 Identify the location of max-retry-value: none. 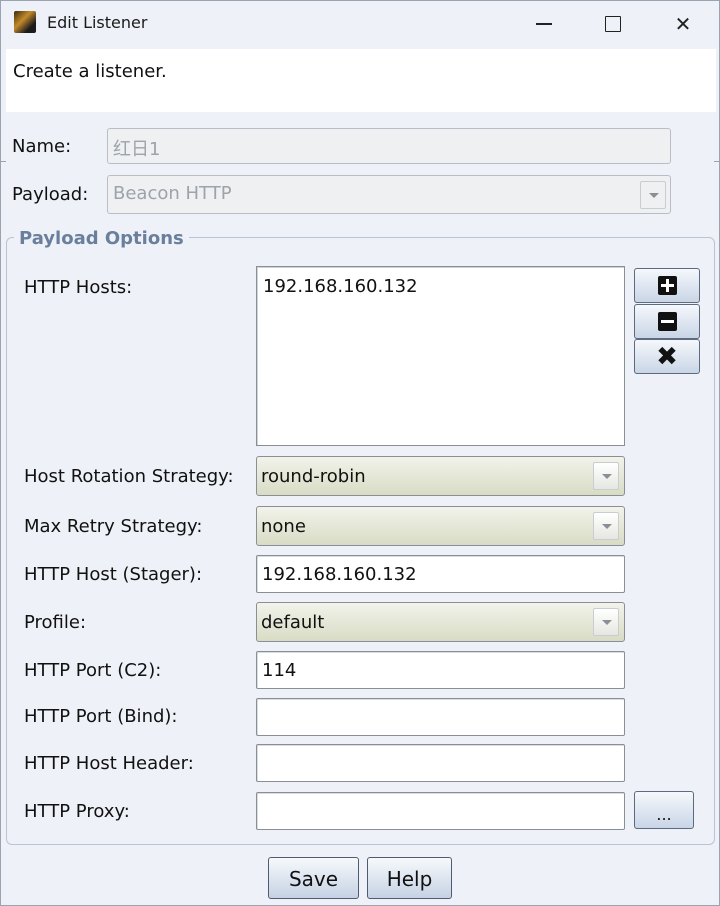
(283, 526).